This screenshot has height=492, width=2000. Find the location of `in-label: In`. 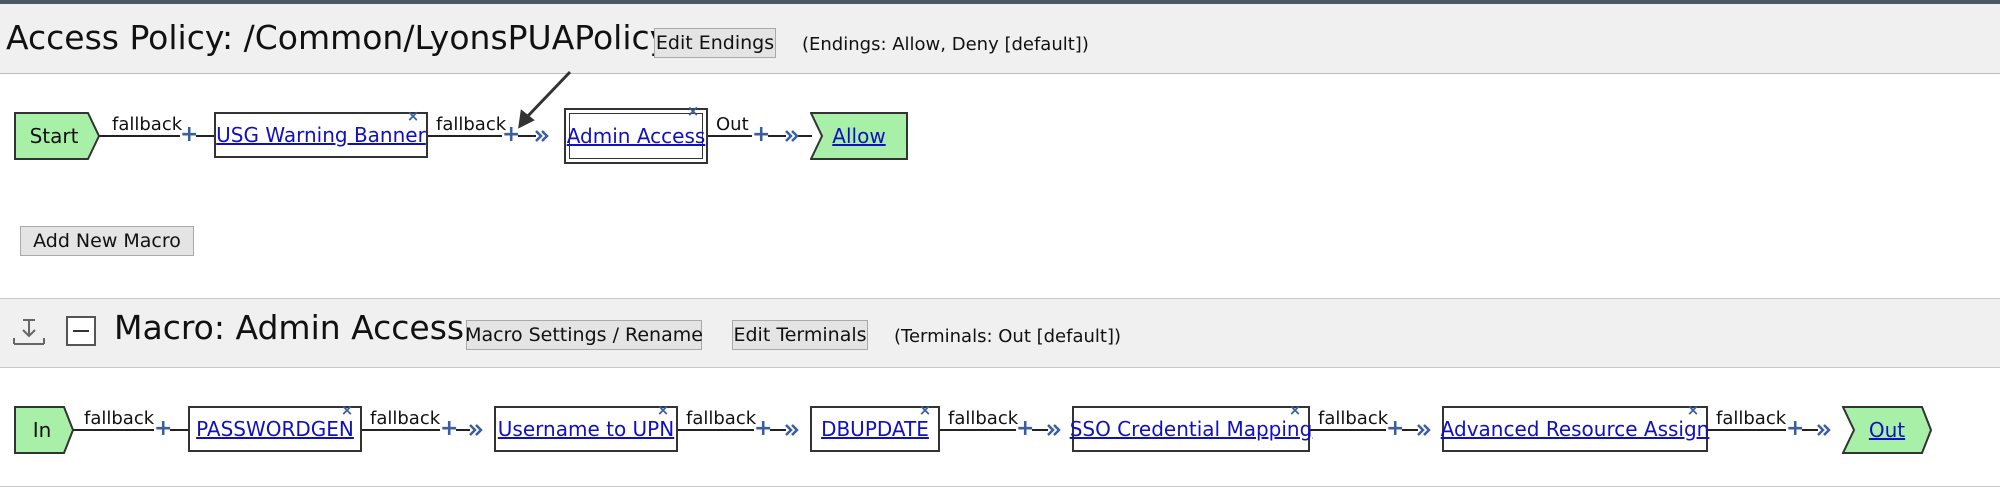

in-label: In is located at coordinates (42, 430).